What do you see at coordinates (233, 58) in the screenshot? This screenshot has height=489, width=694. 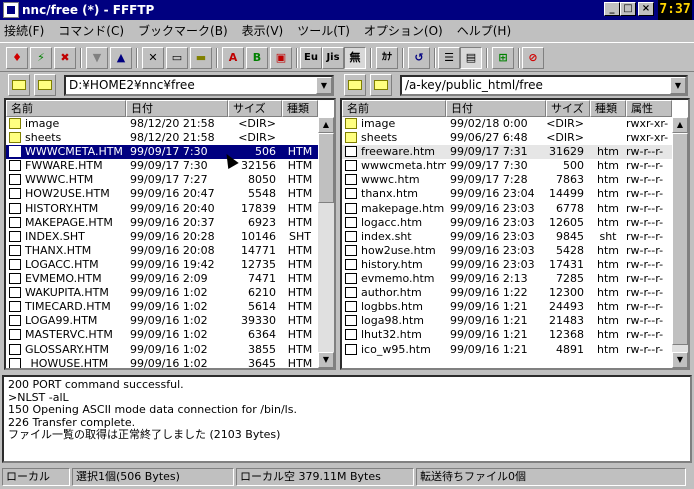 I see `ascii-mode-icon: A` at bounding box center [233, 58].